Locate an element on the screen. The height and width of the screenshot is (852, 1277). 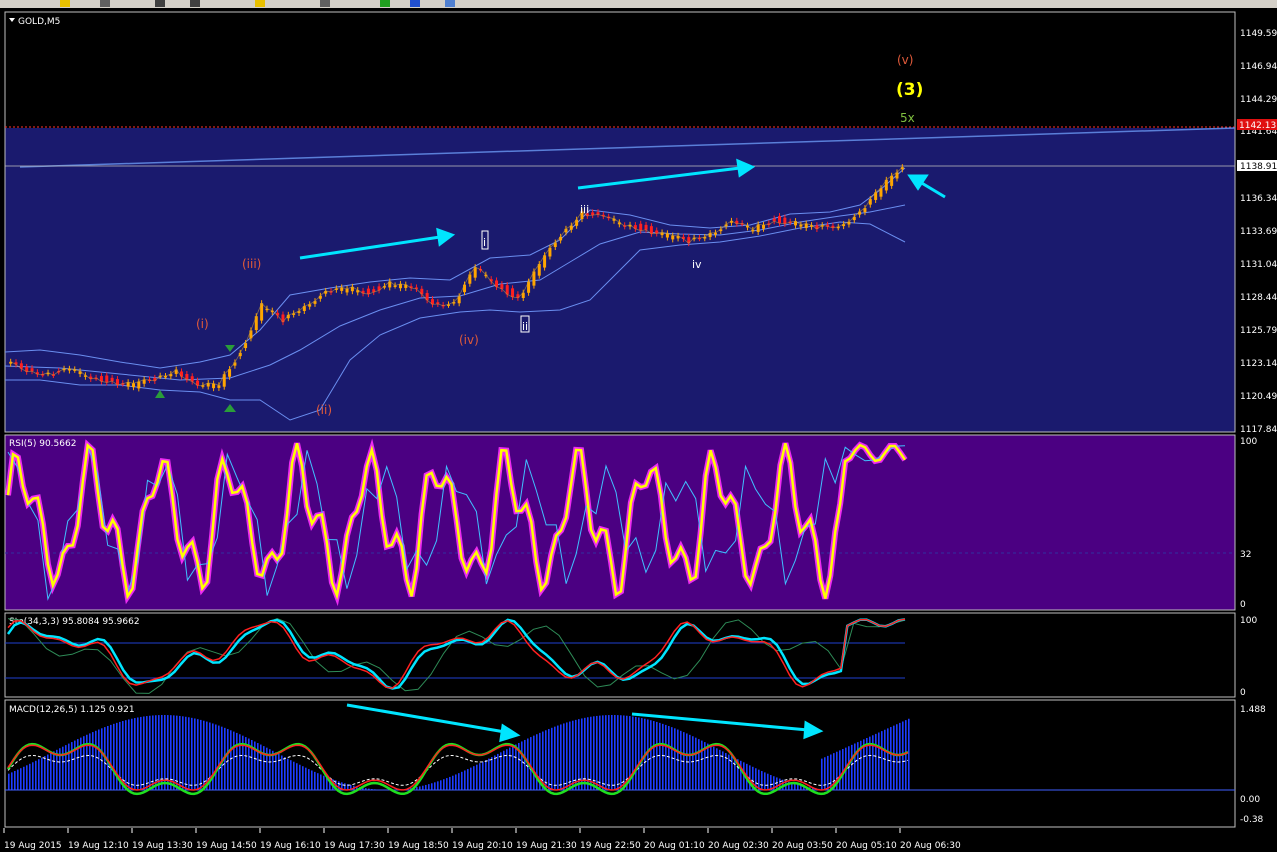
wave-label-i-box: i is located at coordinates (484, 242).